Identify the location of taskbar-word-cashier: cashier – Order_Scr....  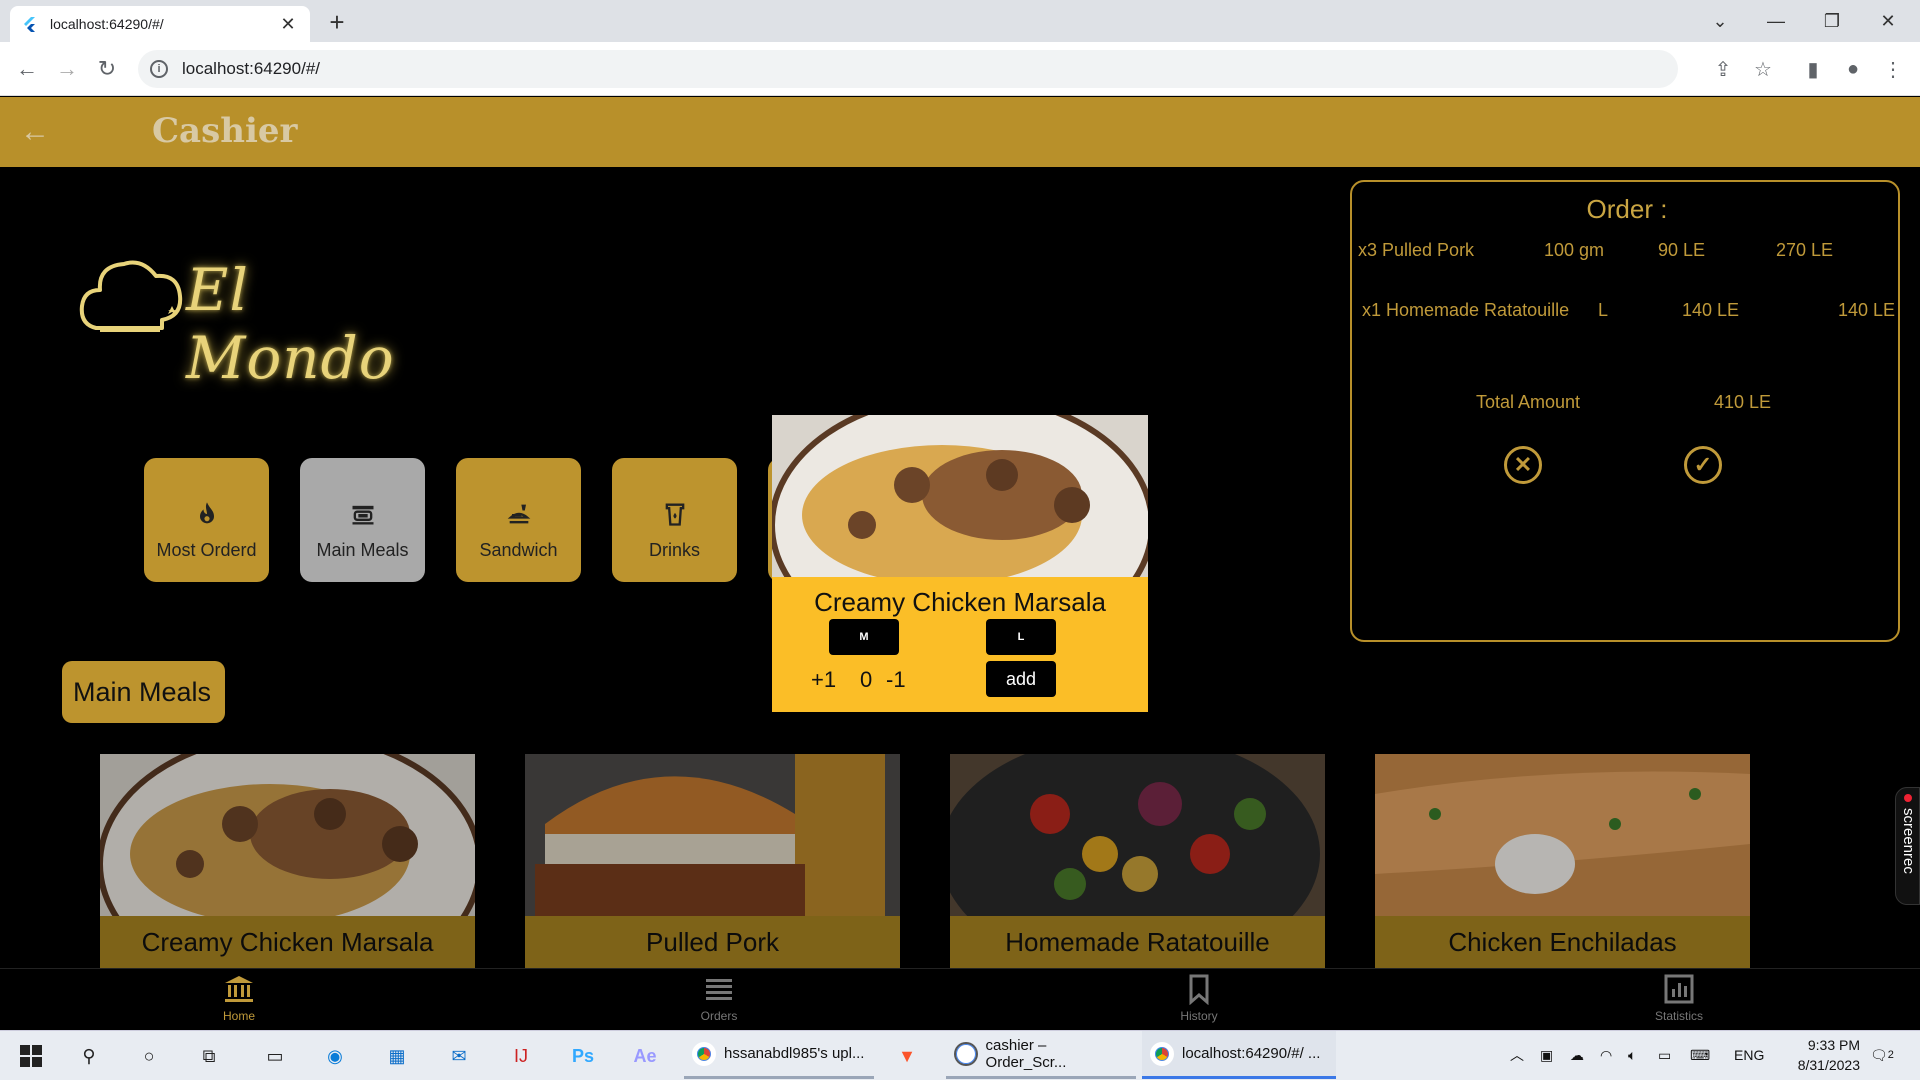
(1041, 1055).